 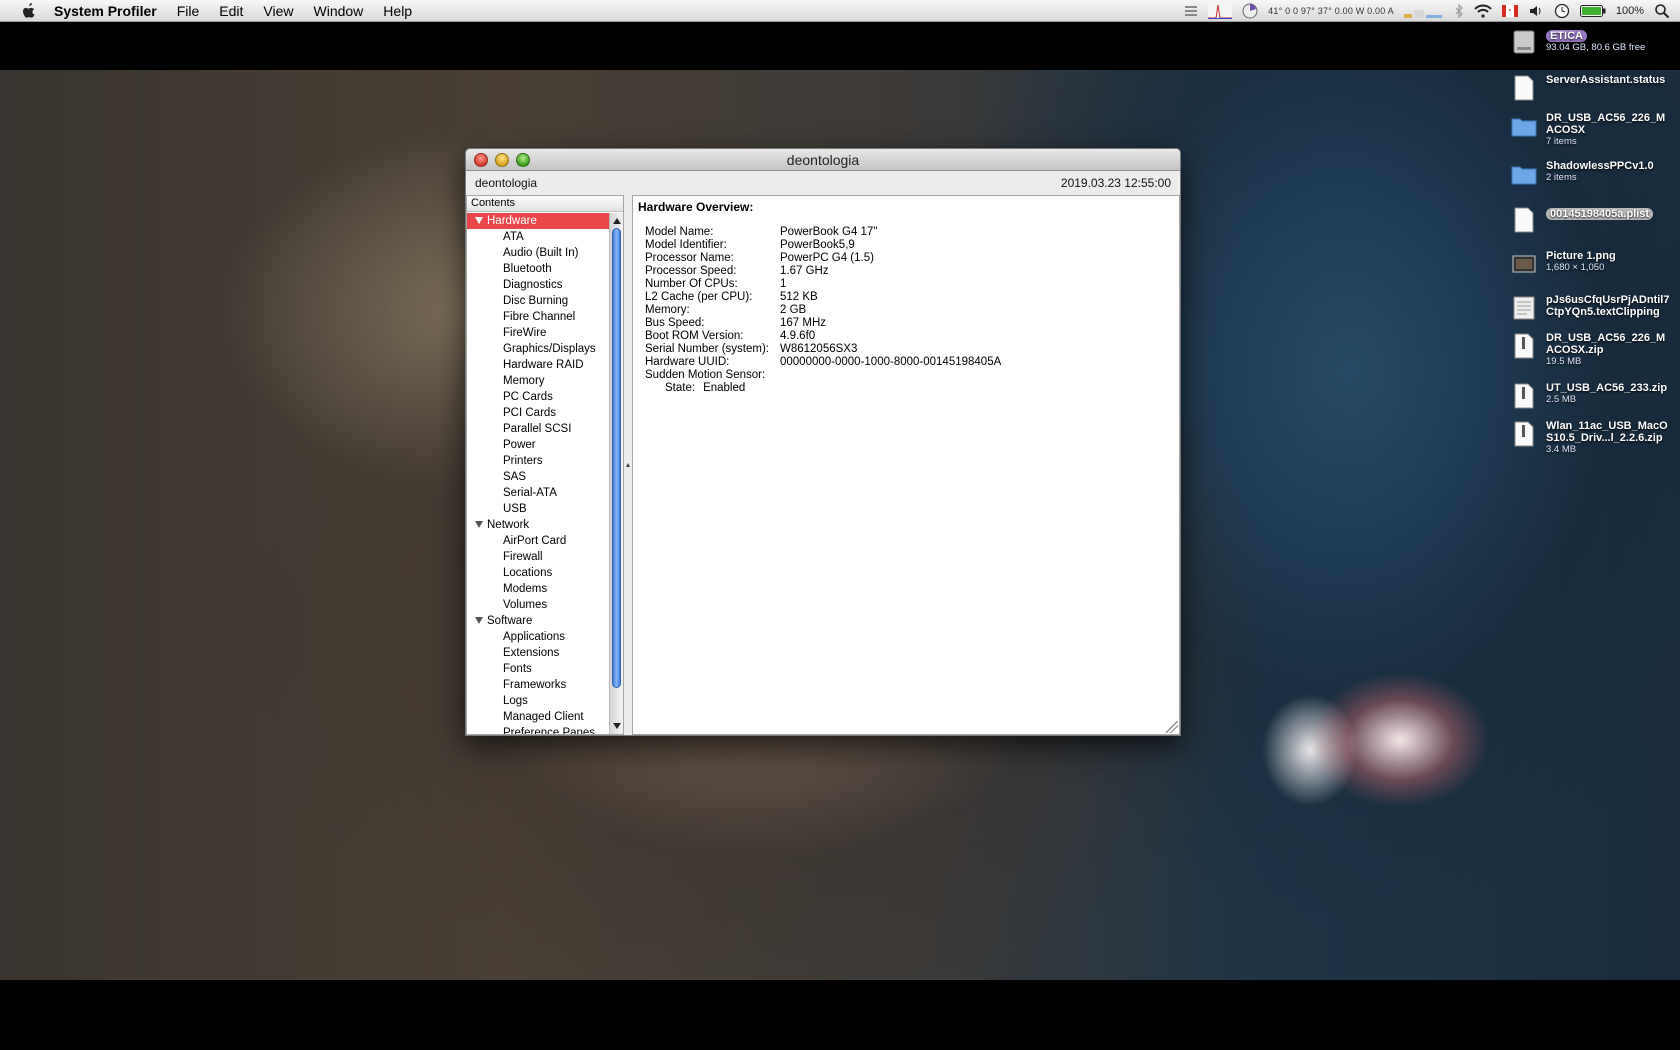 I want to click on menu-edit: Edit, so click(x=231, y=11).